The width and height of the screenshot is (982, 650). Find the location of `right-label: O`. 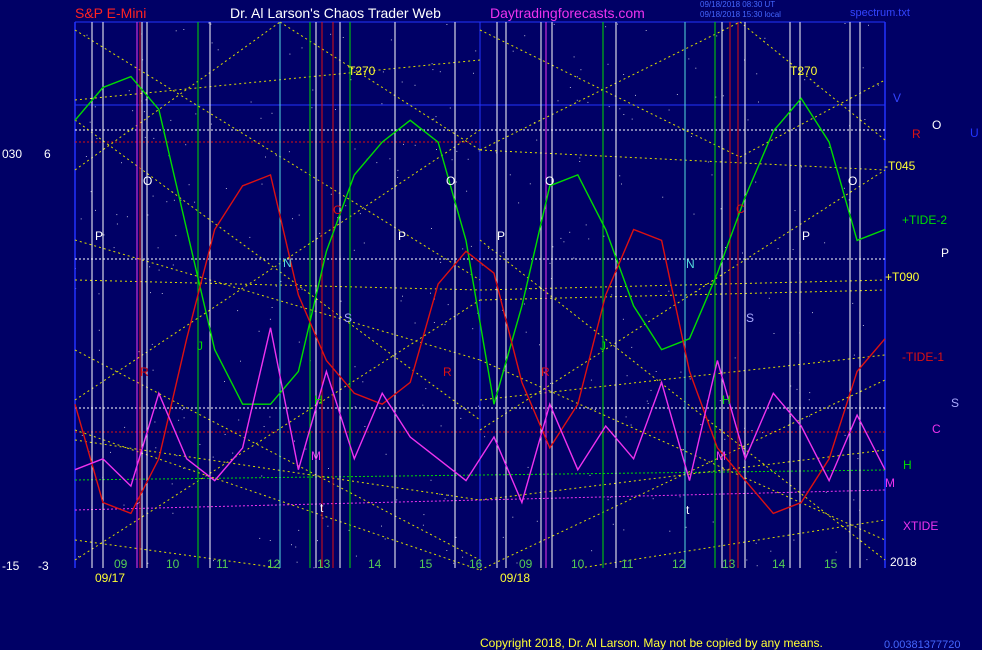

right-label: O is located at coordinates (936, 125).